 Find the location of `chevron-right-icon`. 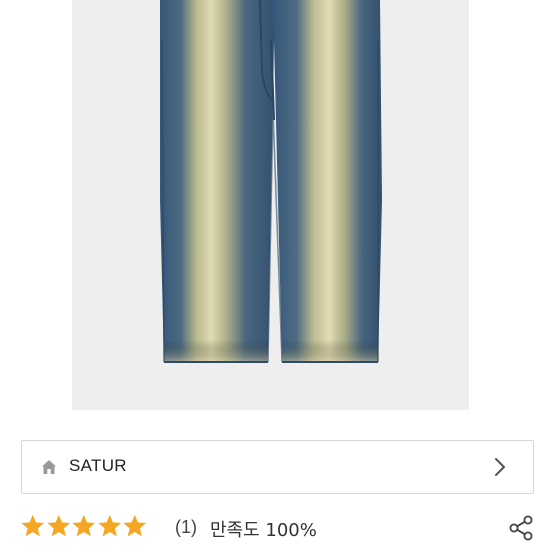

chevron-right-icon is located at coordinates (500, 467).